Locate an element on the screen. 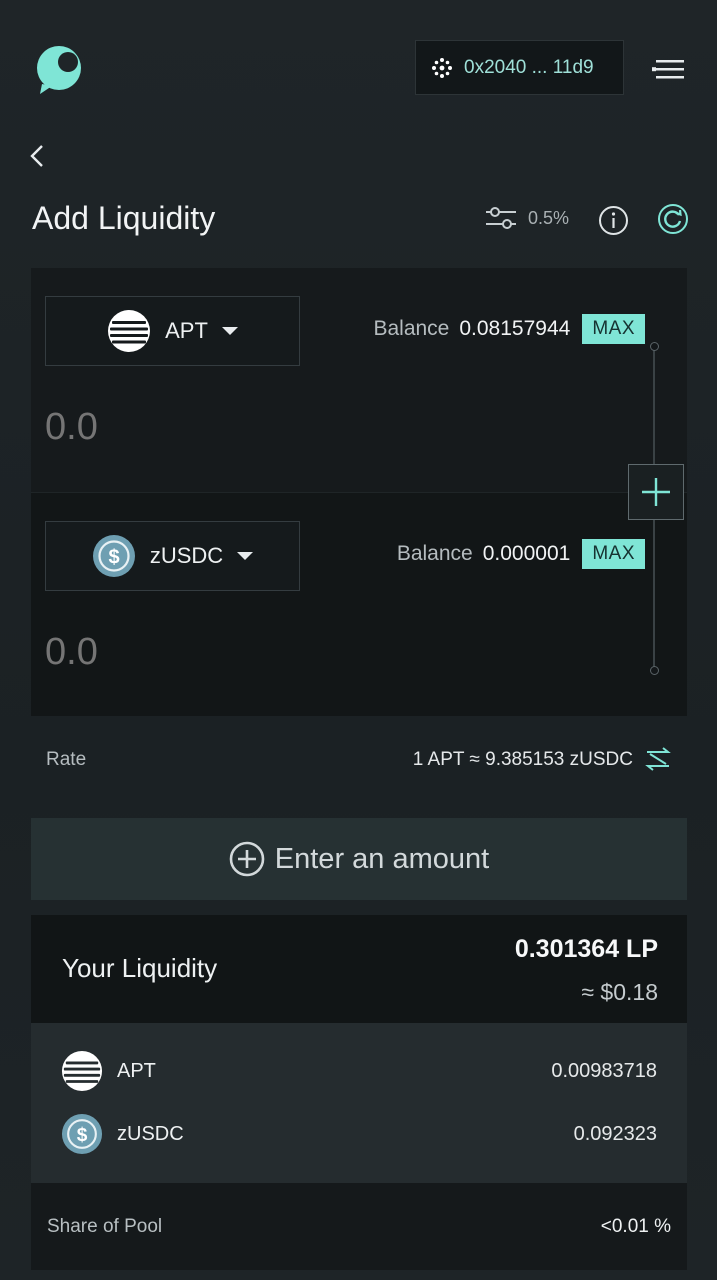  token-b-select: $ zUSDC is located at coordinates (172, 556).